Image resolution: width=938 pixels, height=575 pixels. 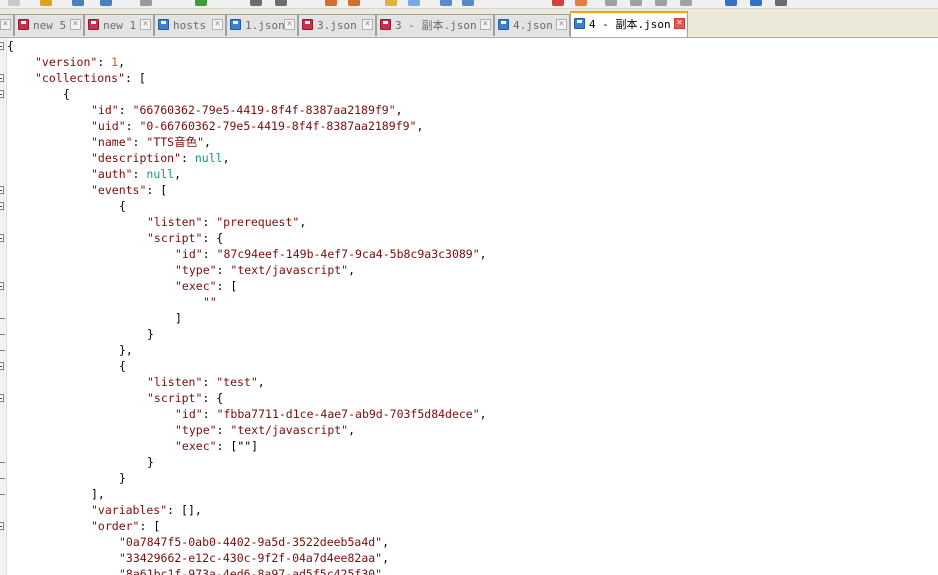 What do you see at coordinates (80, 78) in the screenshot?
I see `code-token: "collections"` at bounding box center [80, 78].